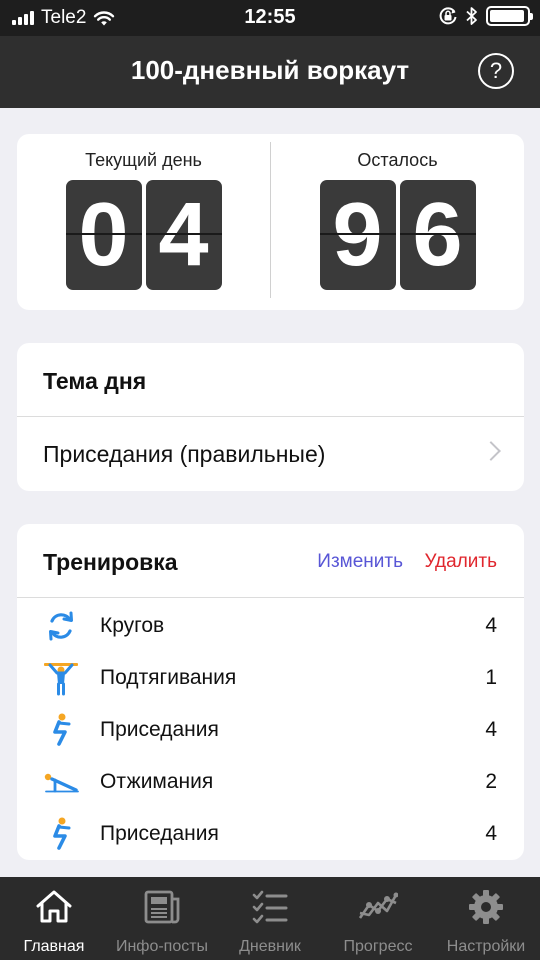  Describe the element at coordinates (491, 677) in the screenshot. I see `exercise-count: 1` at that location.